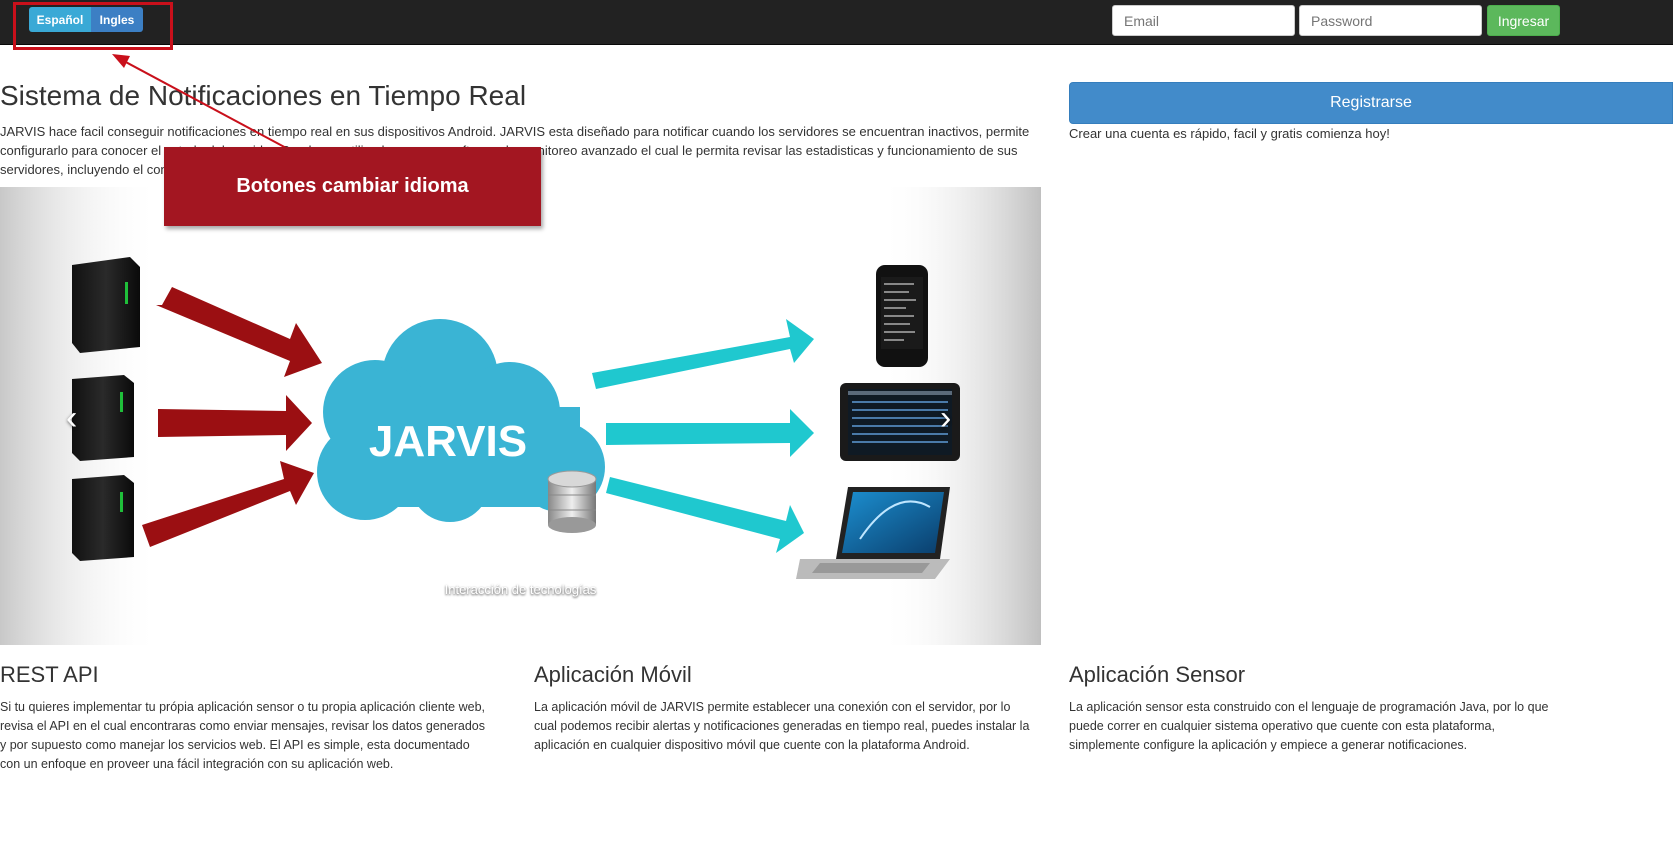  I want to click on database-icon, so click(572, 501).